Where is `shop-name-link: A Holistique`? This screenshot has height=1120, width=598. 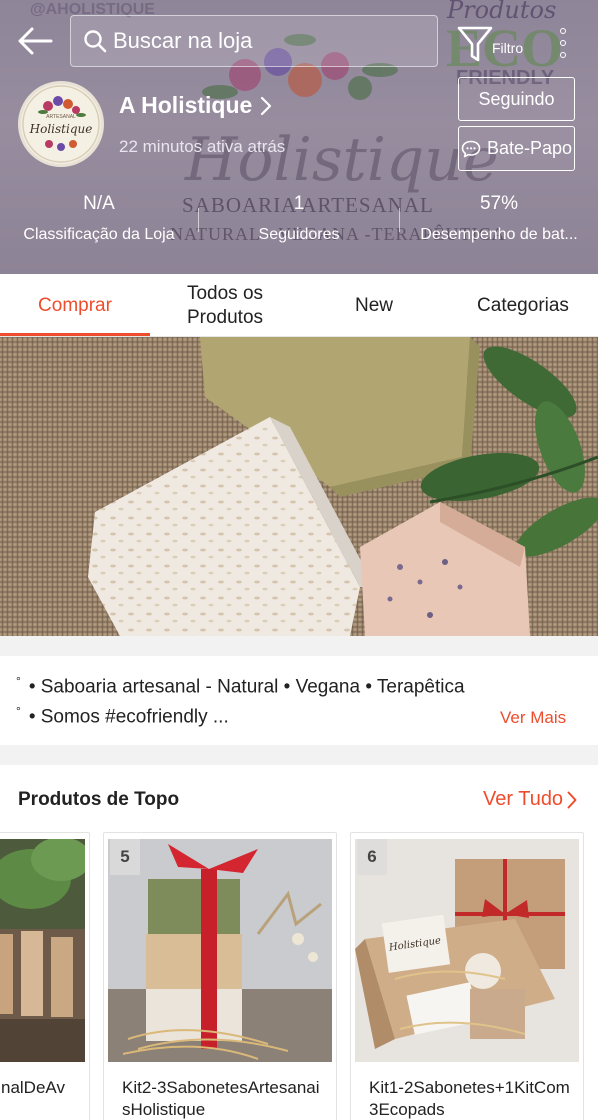 shop-name-link: A Holistique is located at coordinates (195, 105).